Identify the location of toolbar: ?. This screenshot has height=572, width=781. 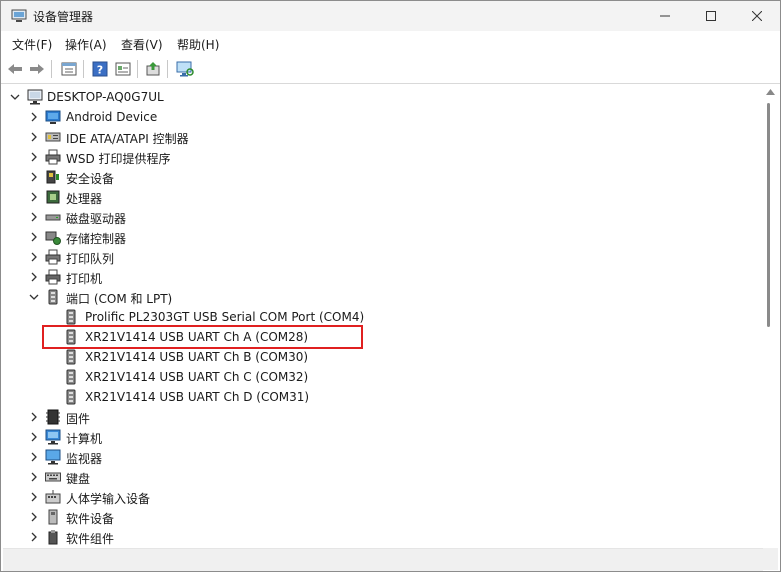
(390, 69).